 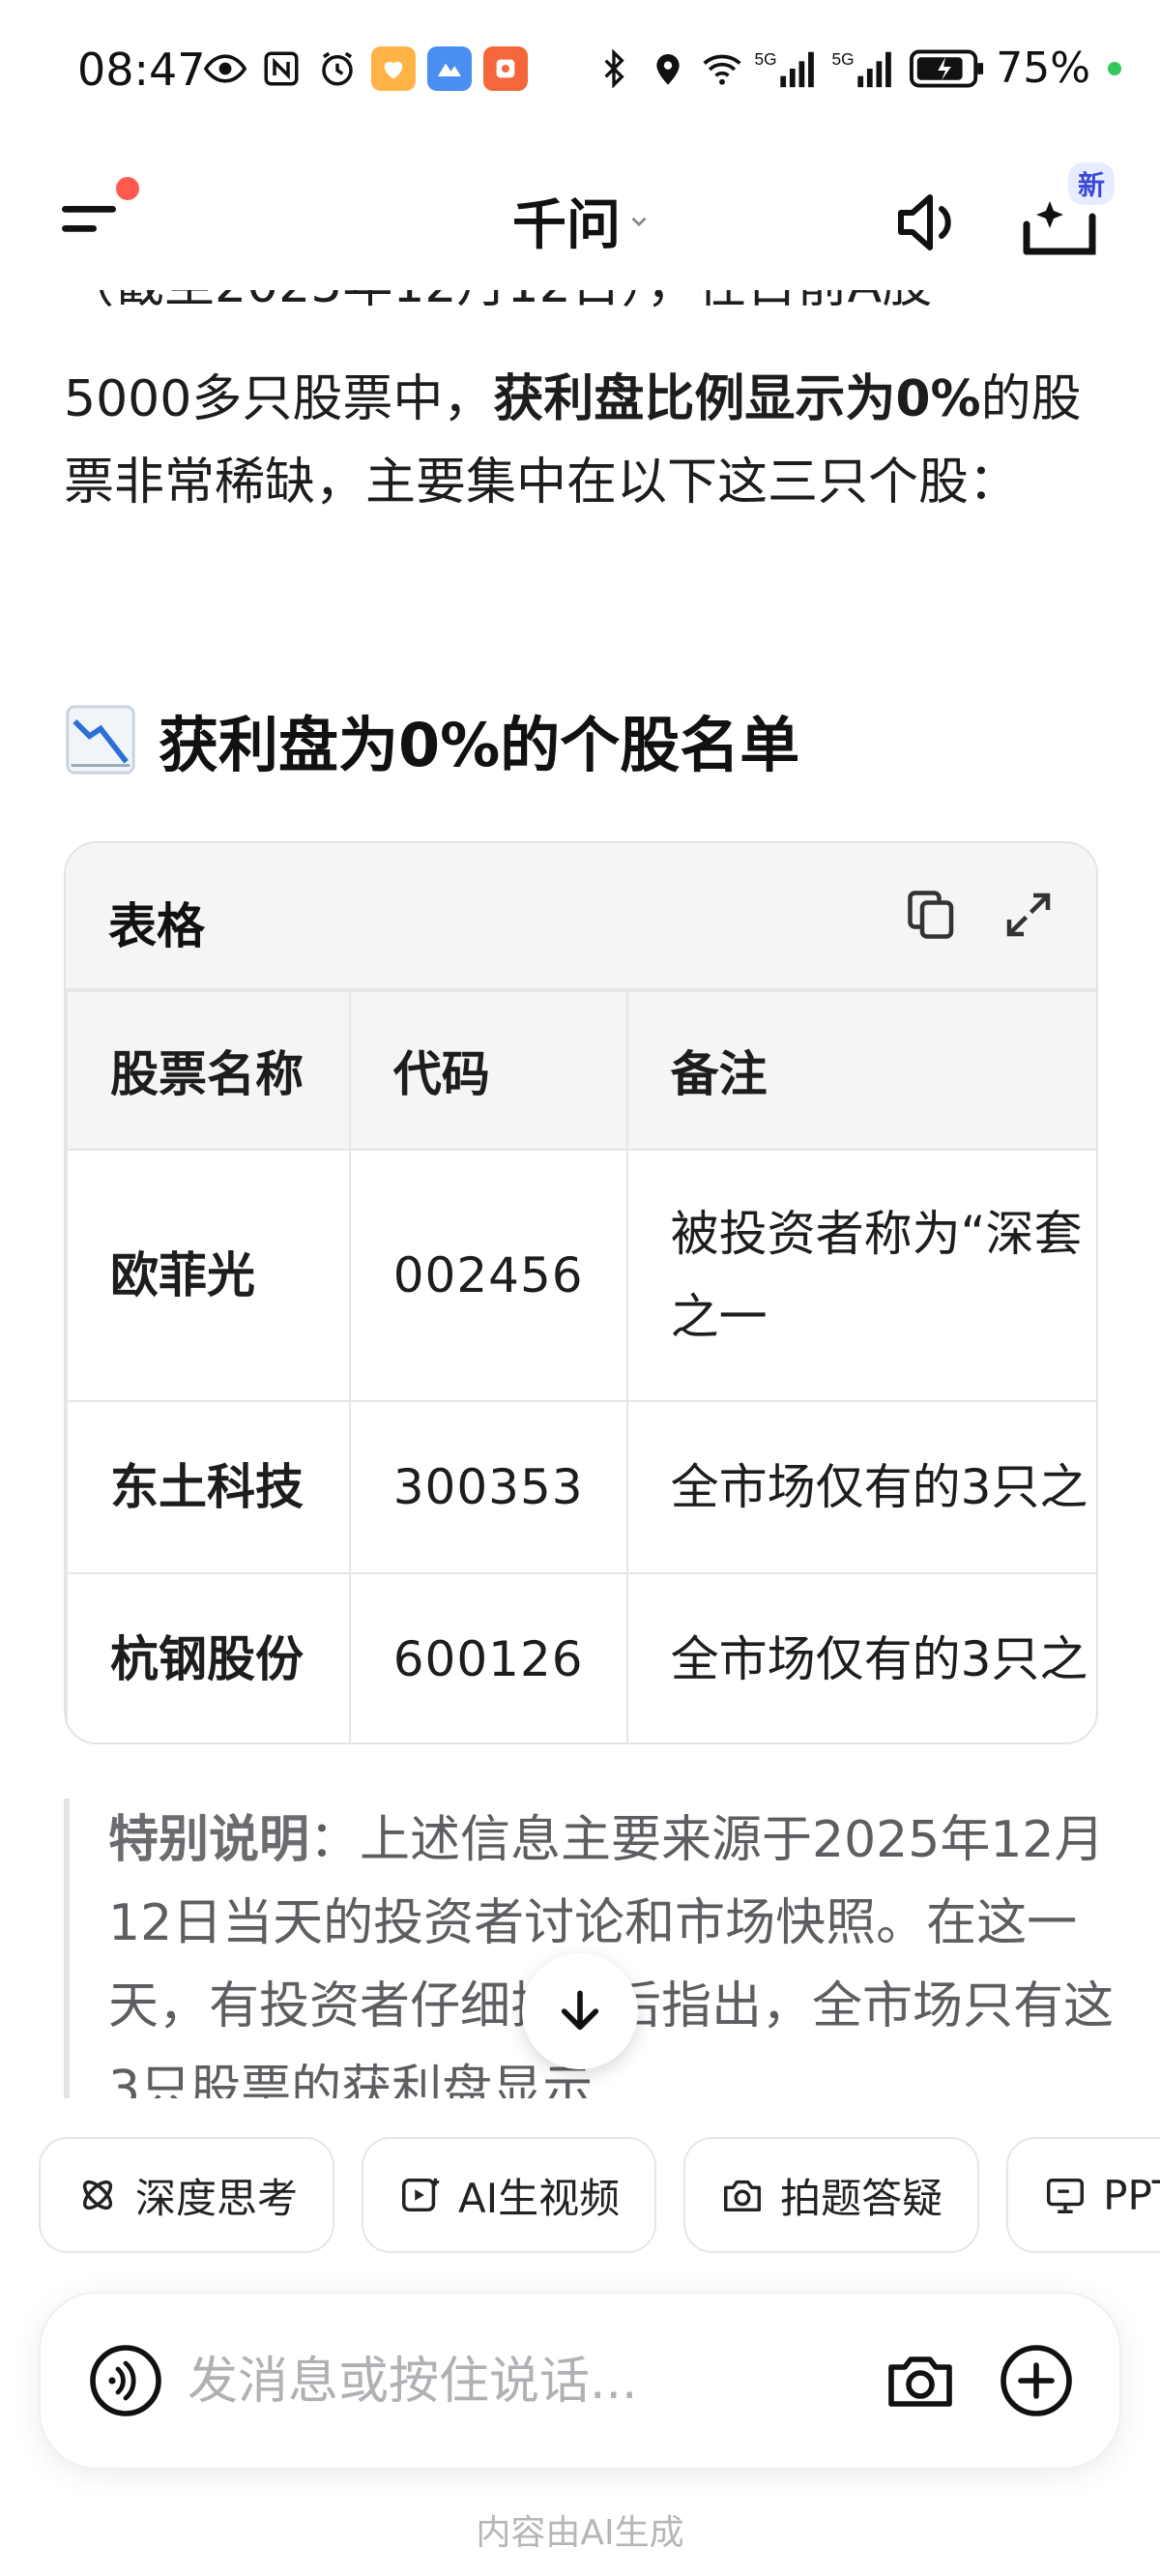 What do you see at coordinates (209, 1070) in the screenshot?
I see `header-name: 股票名称` at bounding box center [209, 1070].